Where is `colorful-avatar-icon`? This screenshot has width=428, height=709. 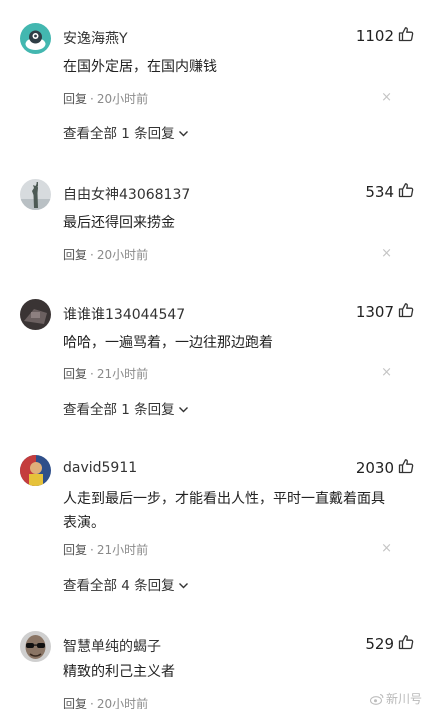
colorful-avatar-icon is located at coordinates (35, 470).